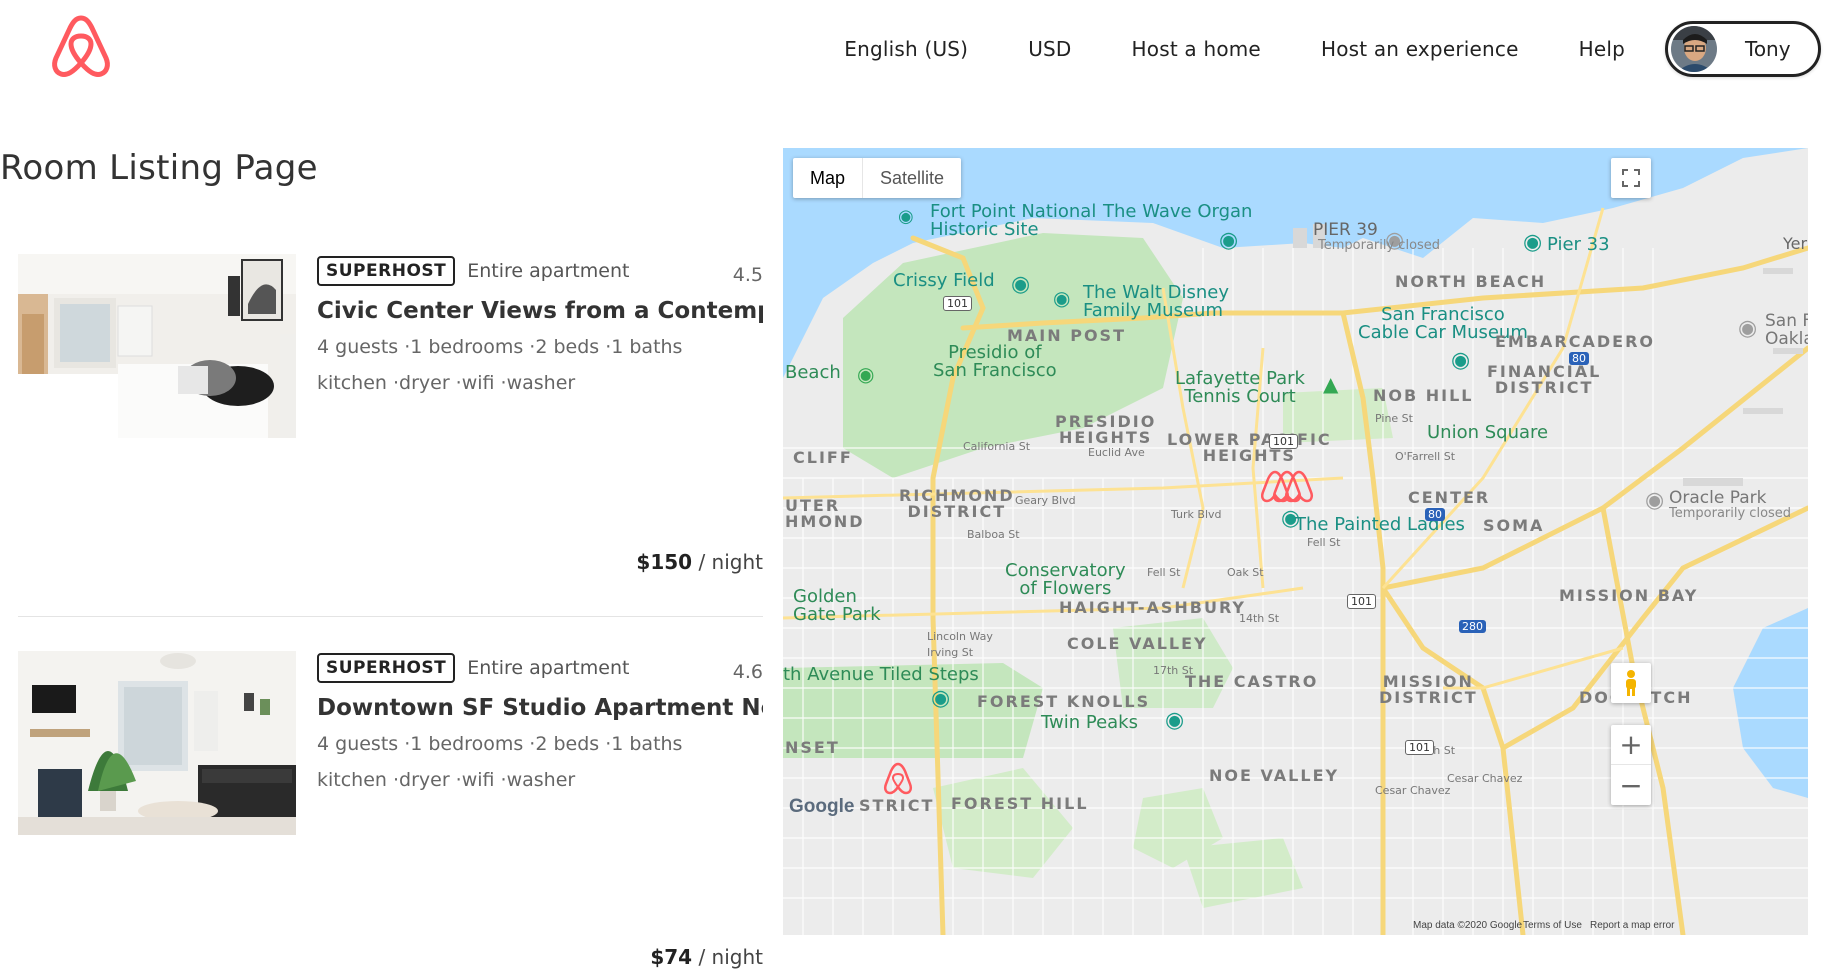  I want to click on user-menu-button: Tony, so click(1743, 49).